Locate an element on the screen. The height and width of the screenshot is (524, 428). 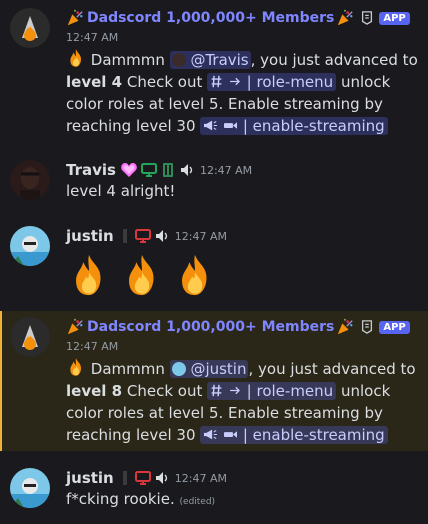
user-mention: @justin is located at coordinates (209, 369).